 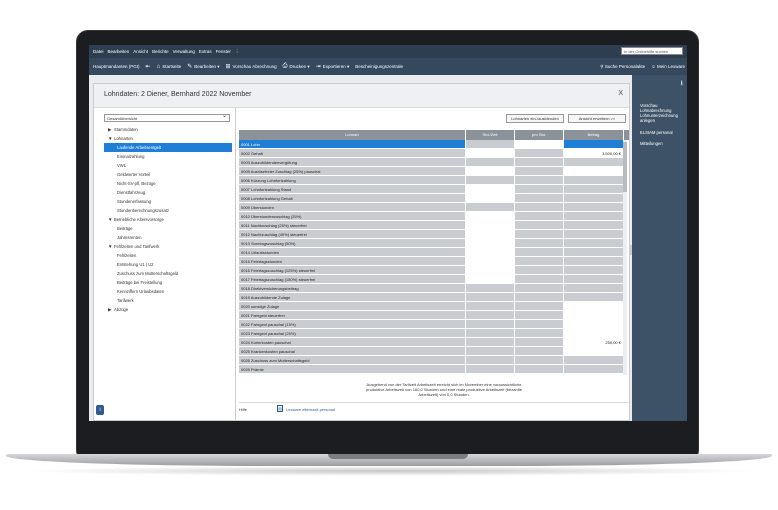 I want to click on search-personal-file: ⚲ Suche Personalakte, so click(x=622, y=67).